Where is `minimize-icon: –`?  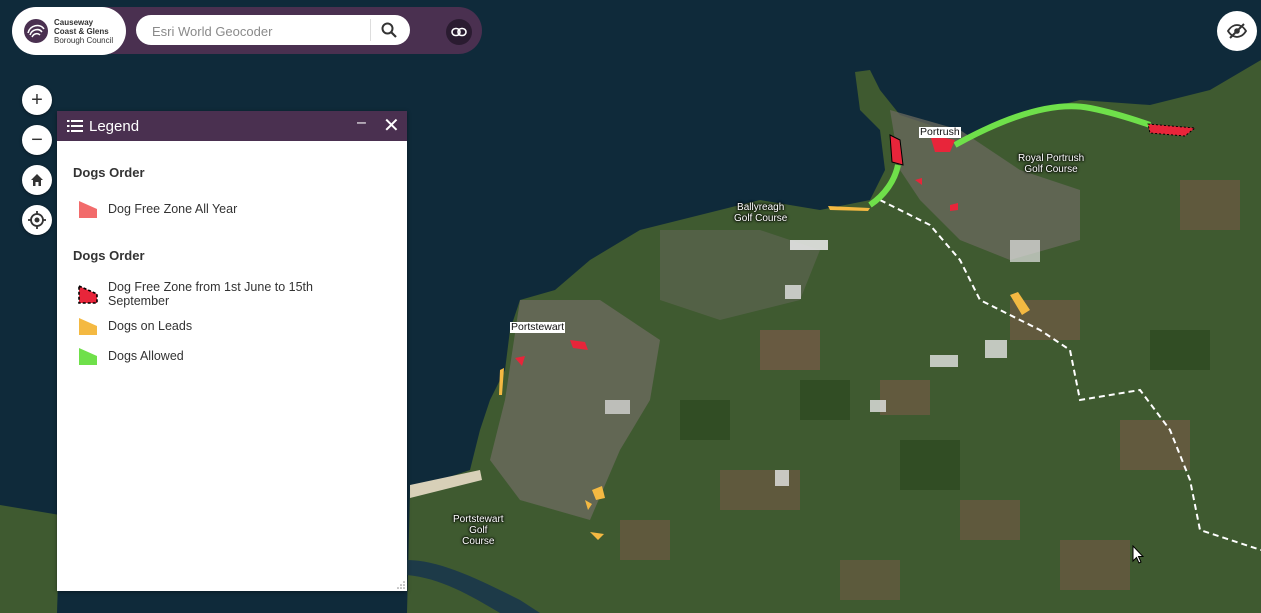
minimize-icon: – is located at coordinates (361, 123).